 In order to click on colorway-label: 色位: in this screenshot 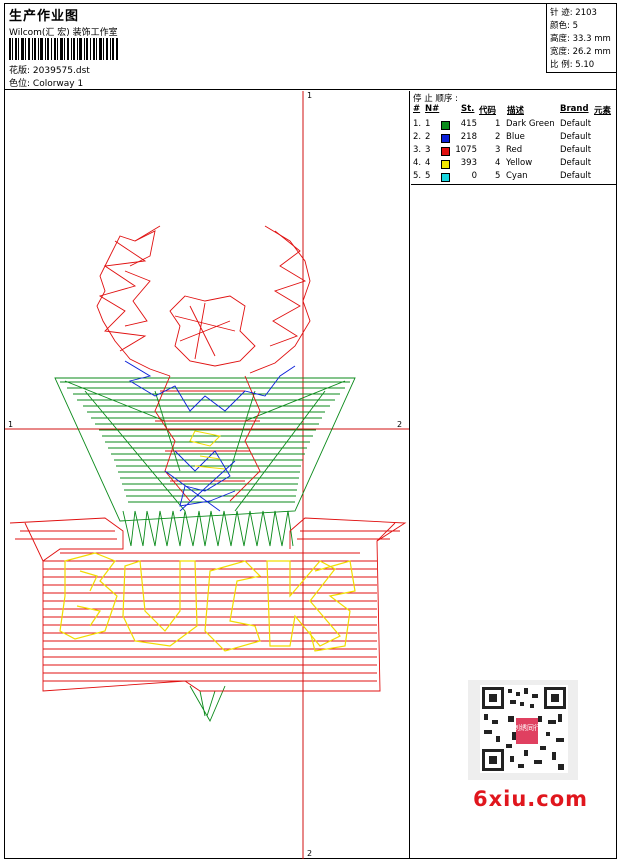, I will do `click(20, 84)`.